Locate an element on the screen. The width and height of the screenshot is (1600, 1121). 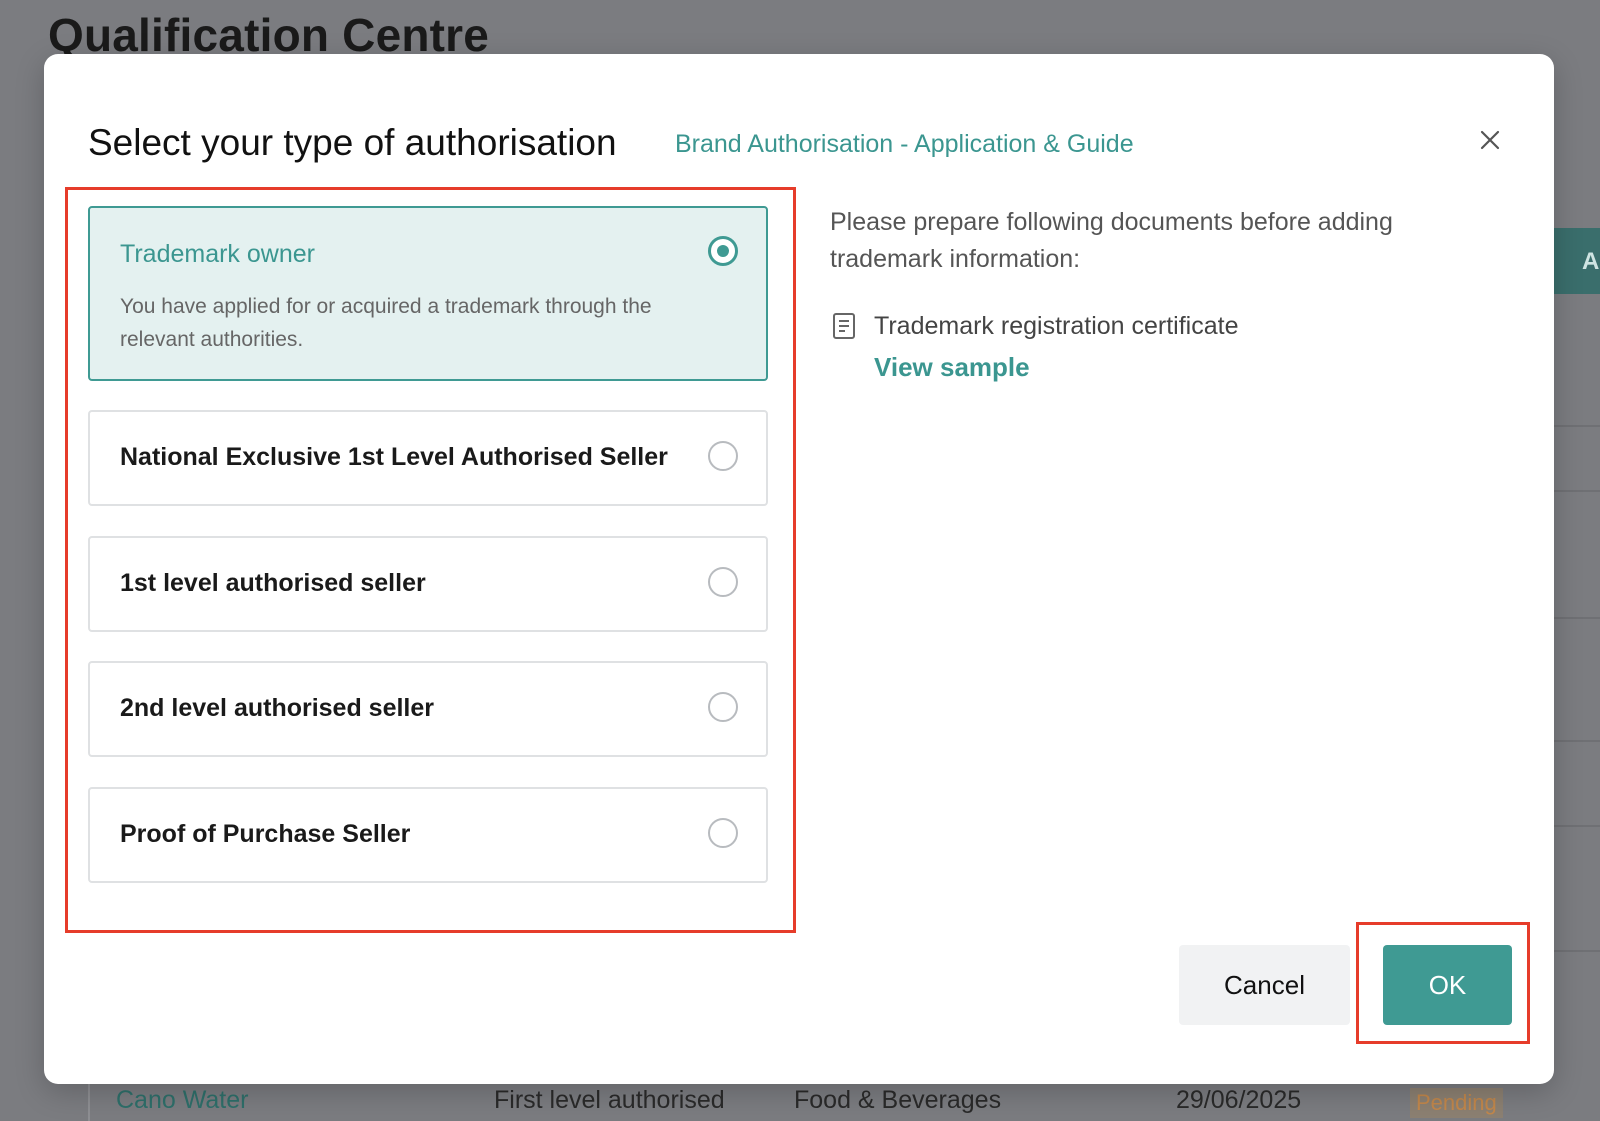
radio-selected is located at coordinates (723, 251).